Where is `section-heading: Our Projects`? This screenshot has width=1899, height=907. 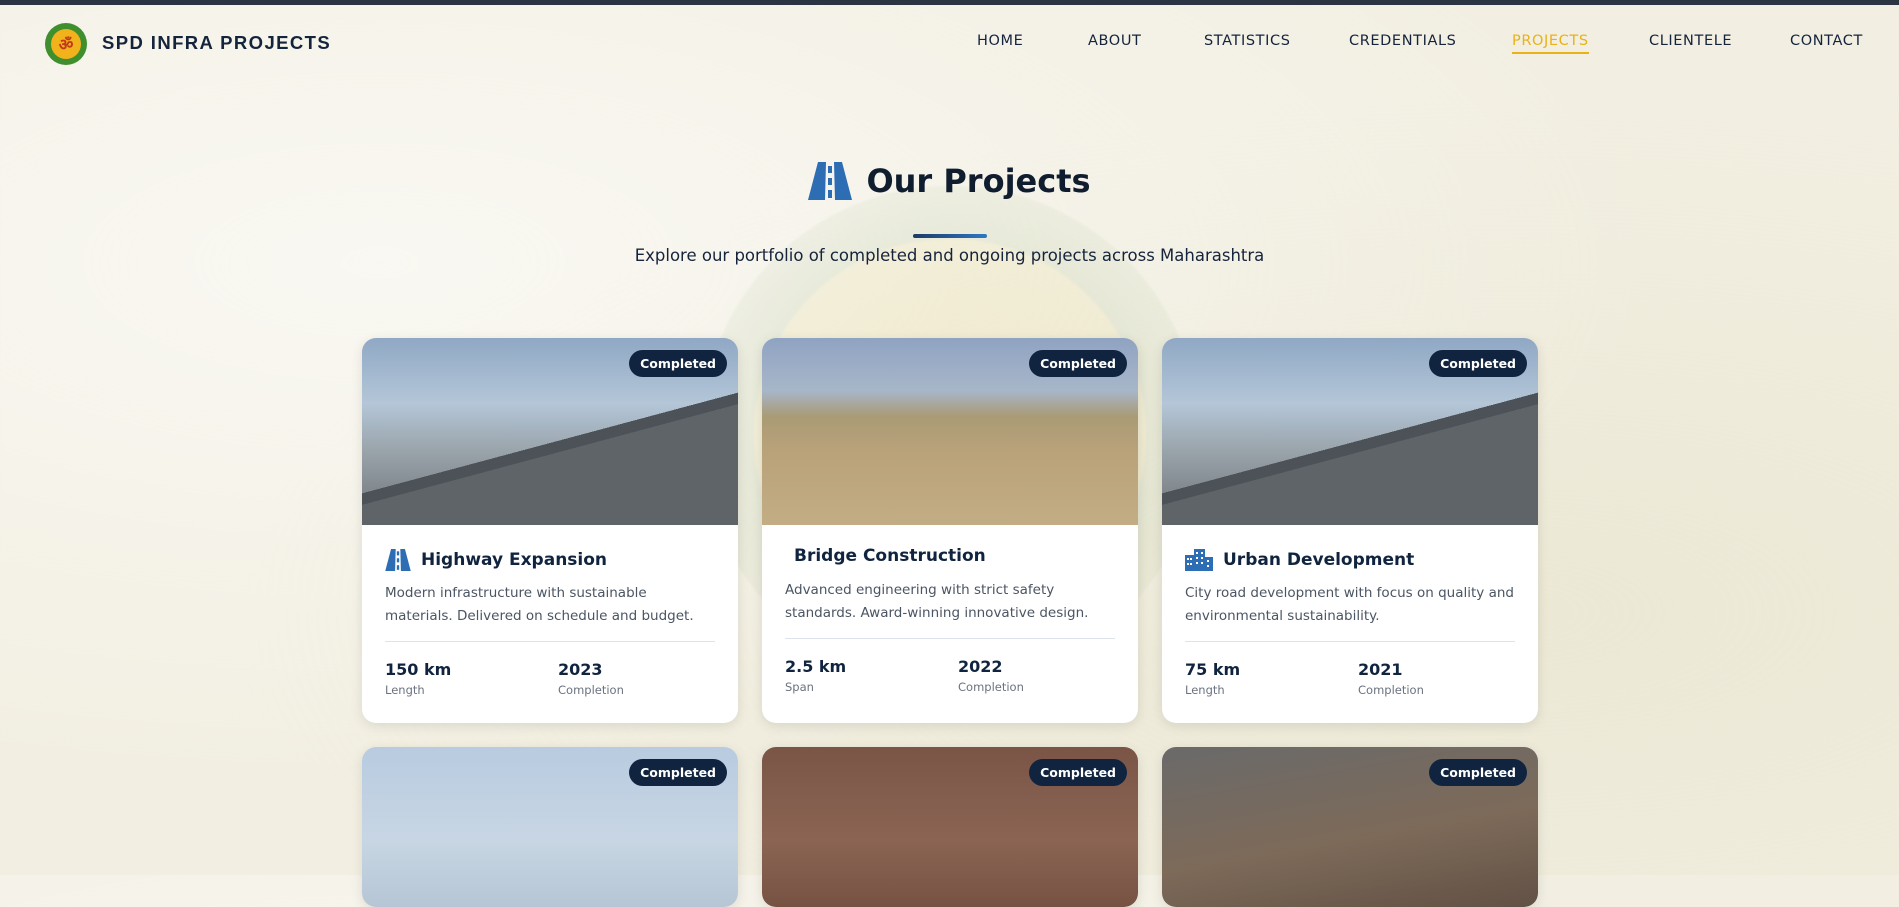
section-heading: Our Projects is located at coordinates (949, 181).